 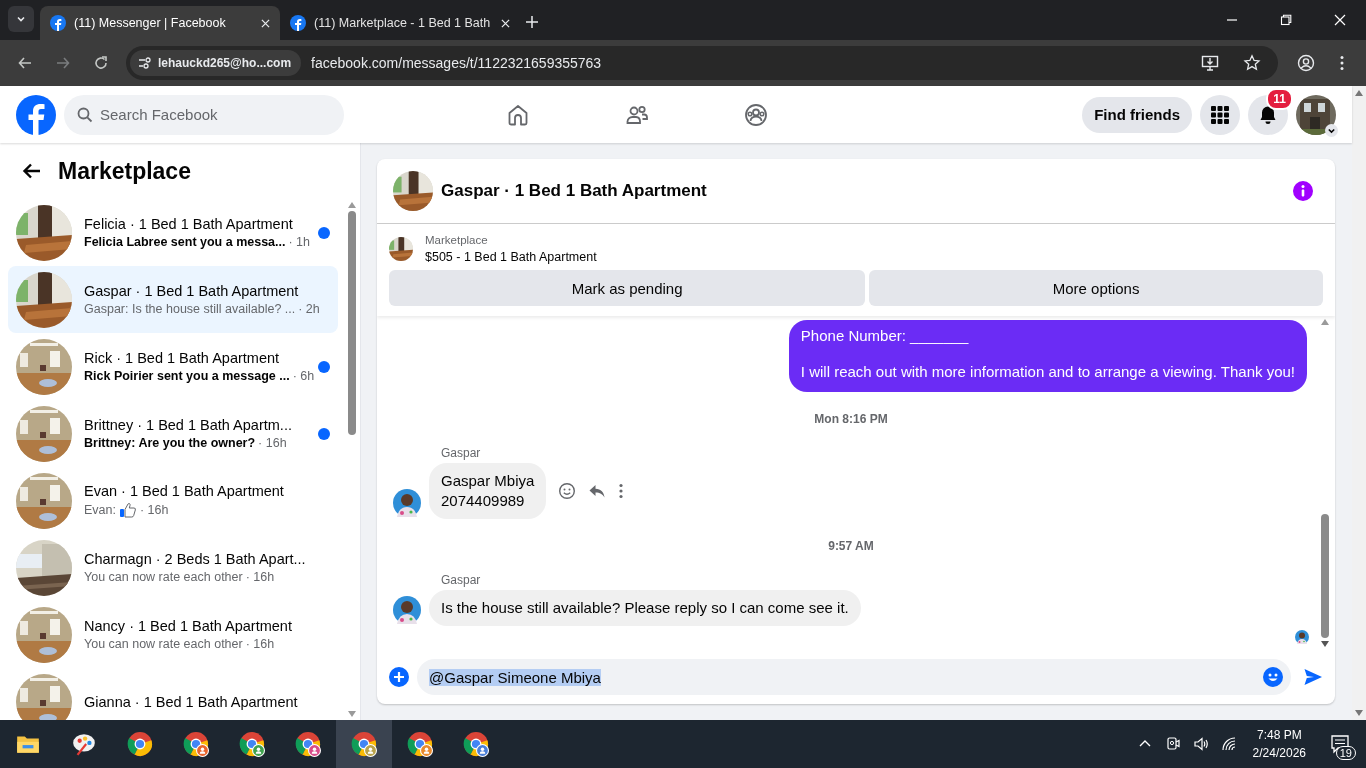 I want to click on listing-title: $505 - 1 Bed 1 Bath Apartment, so click(x=511, y=257).